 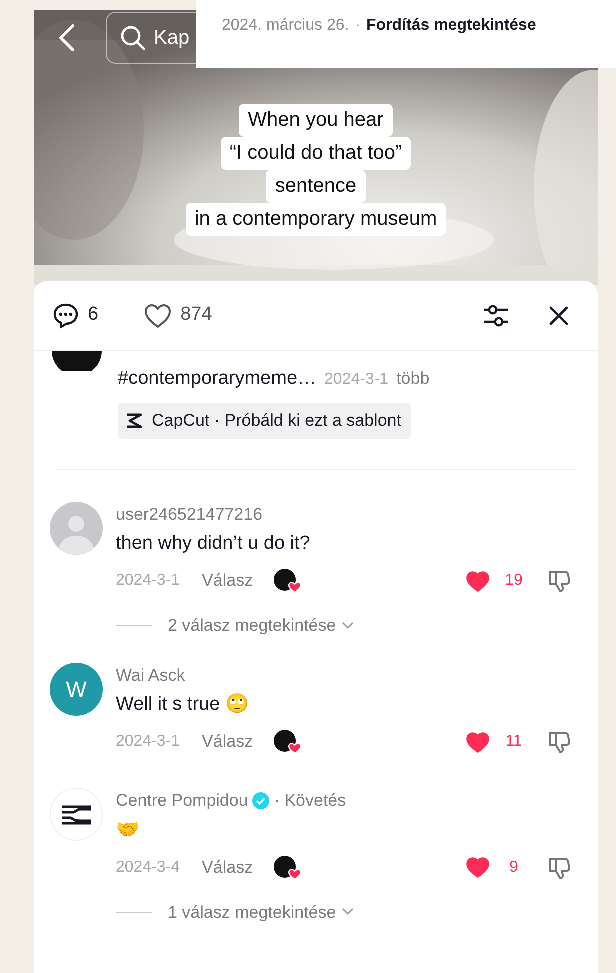 I want to click on like-count: 874, so click(x=196, y=315).